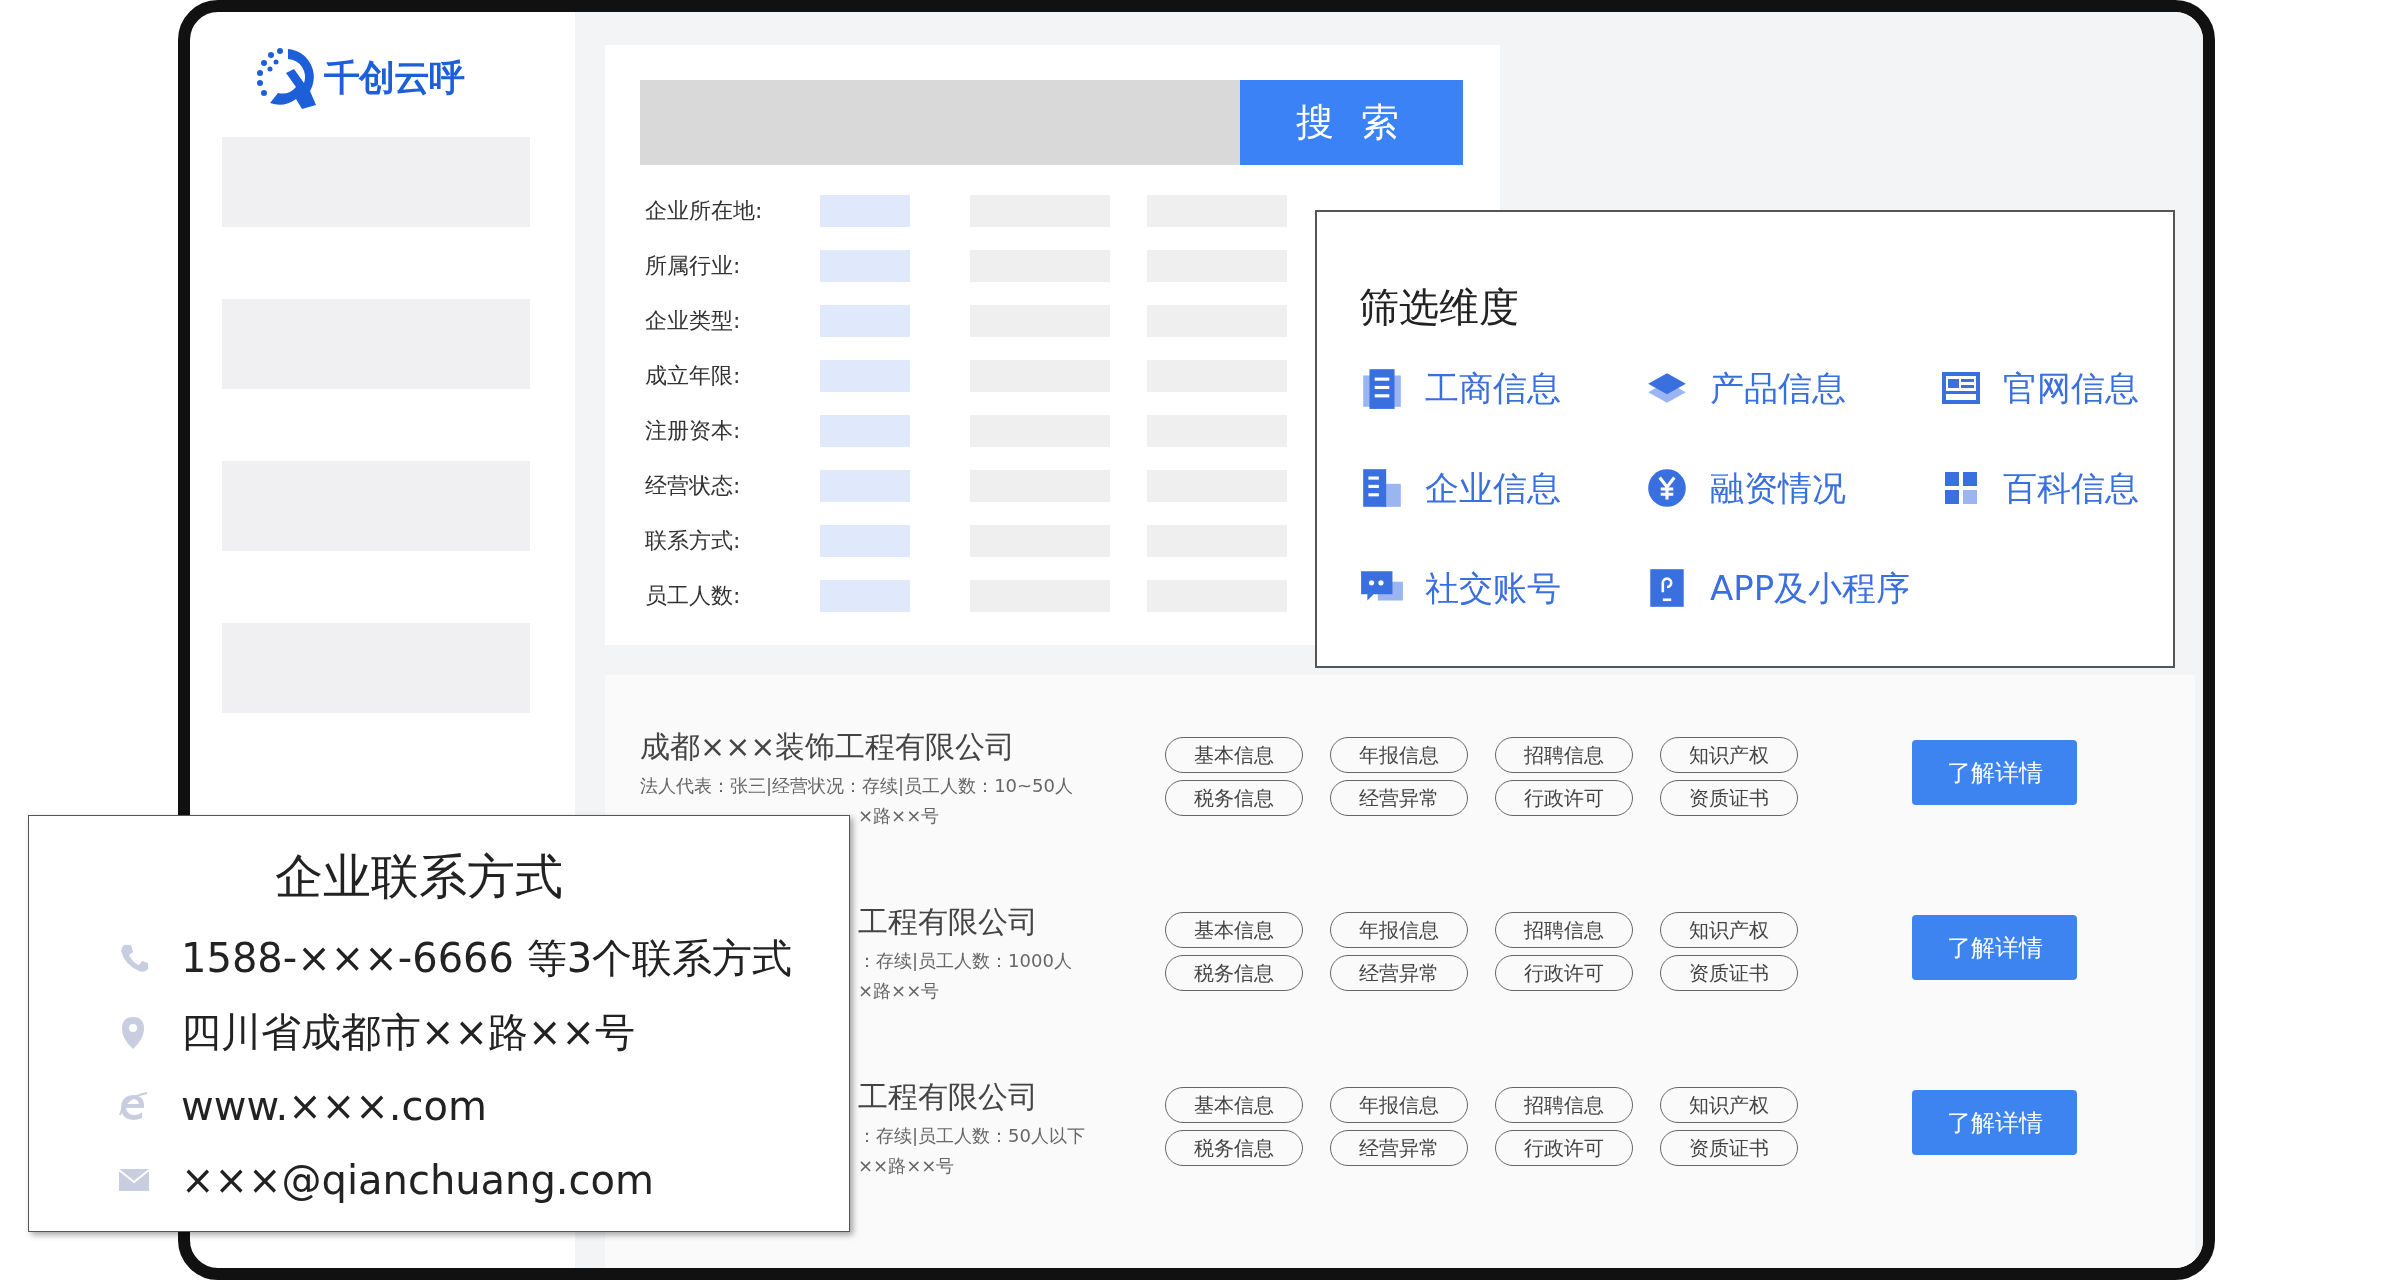 Image resolution: width=2400 pixels, height=1280 pixels. What do you see at coordinates (693, 321) in the screenshot?
I see `filter-label: 企业类型:` at bounding box center [693, 321].